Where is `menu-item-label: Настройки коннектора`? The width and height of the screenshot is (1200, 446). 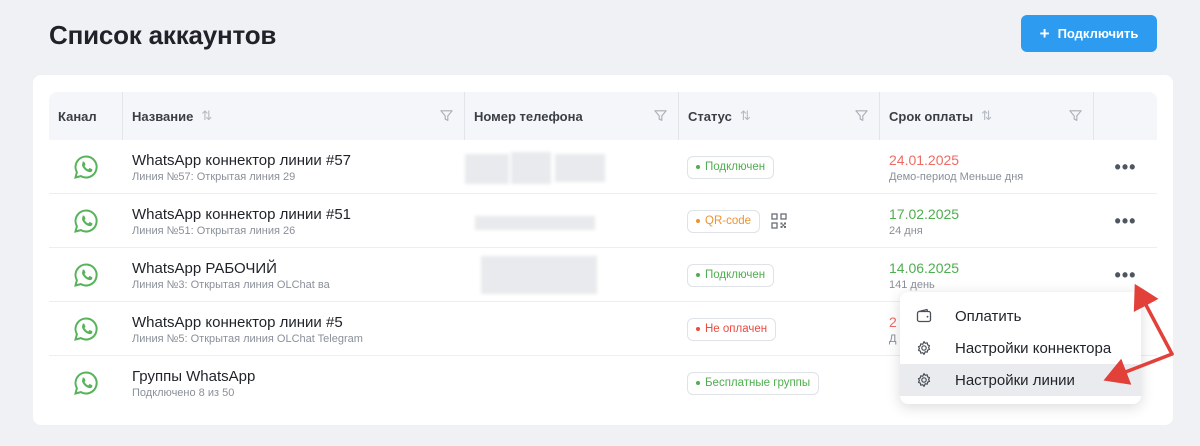 menu-item-label: Настройки коннектора is located at coordinates (1033, 348).